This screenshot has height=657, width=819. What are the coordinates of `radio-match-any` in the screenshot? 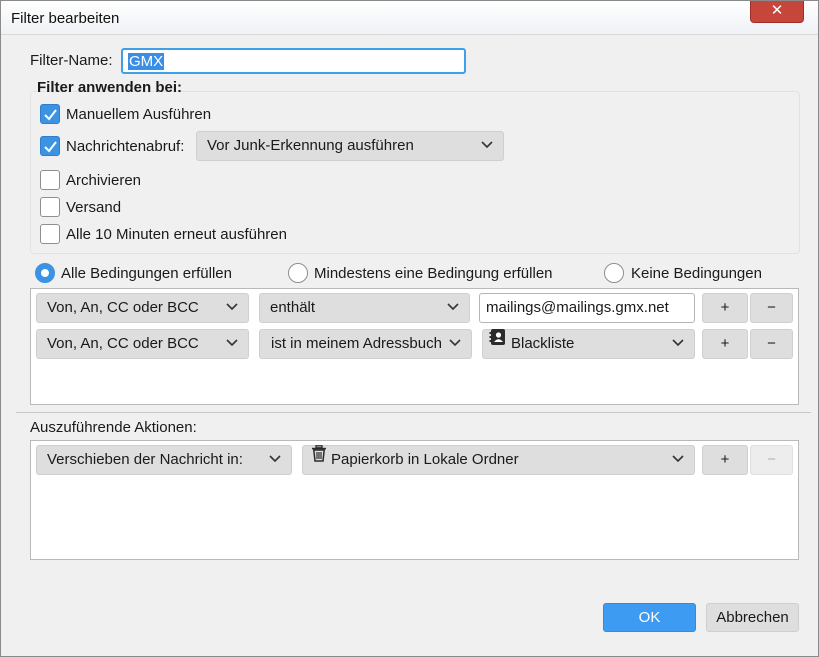 It's located at (298, 273).